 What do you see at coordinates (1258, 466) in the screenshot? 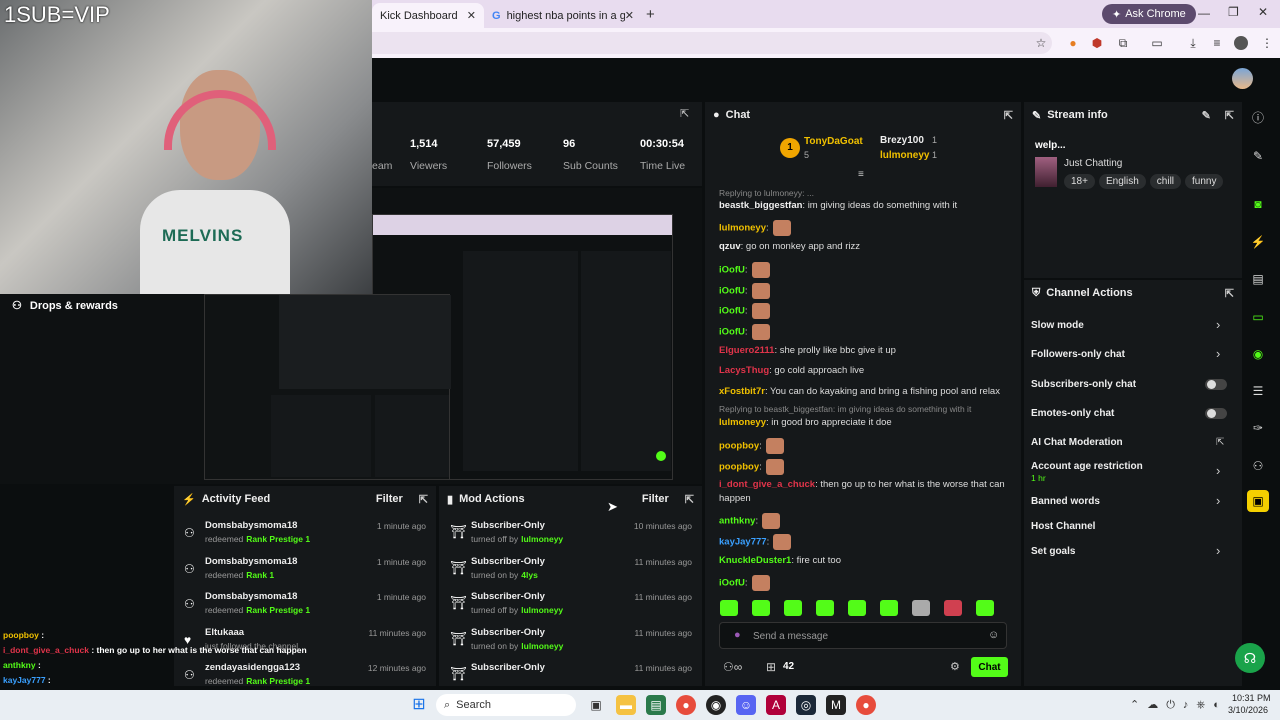
I see `users-icon: ⚇` at bounding box center [1258, 466].